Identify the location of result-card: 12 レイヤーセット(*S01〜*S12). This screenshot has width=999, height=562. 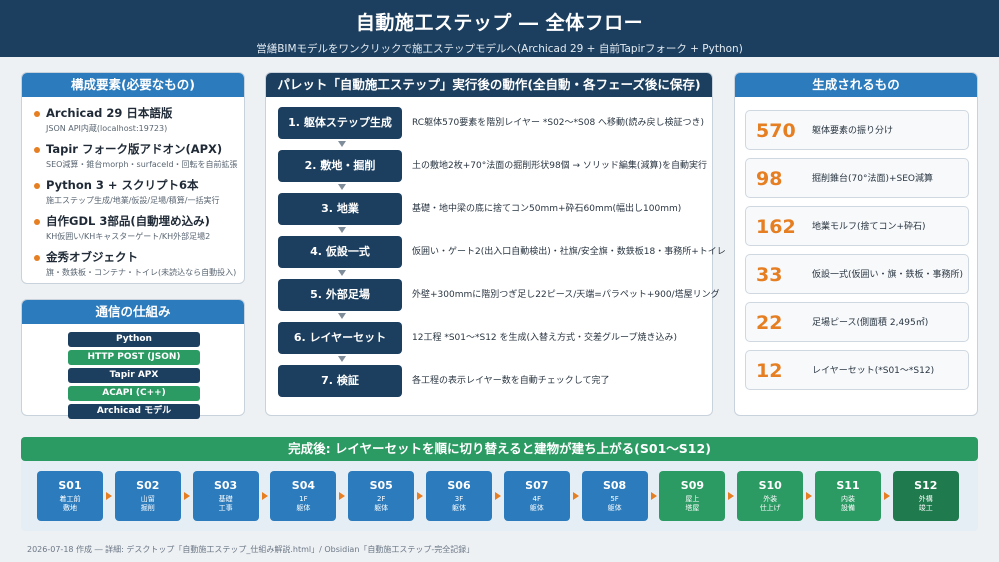
(857, 370).